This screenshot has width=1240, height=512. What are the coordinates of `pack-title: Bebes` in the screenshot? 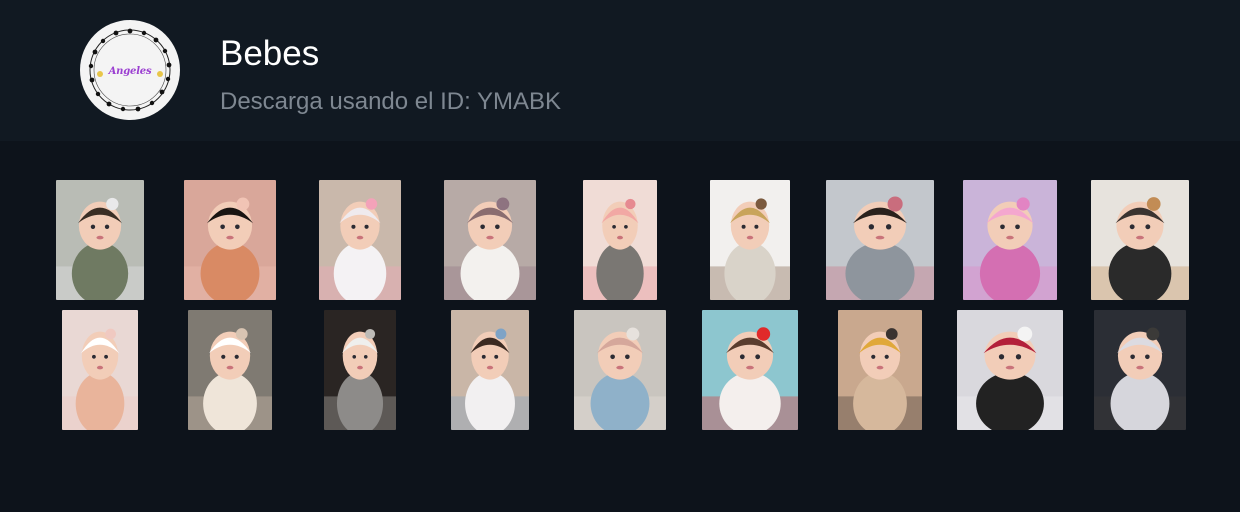 It's located at (270, 53).